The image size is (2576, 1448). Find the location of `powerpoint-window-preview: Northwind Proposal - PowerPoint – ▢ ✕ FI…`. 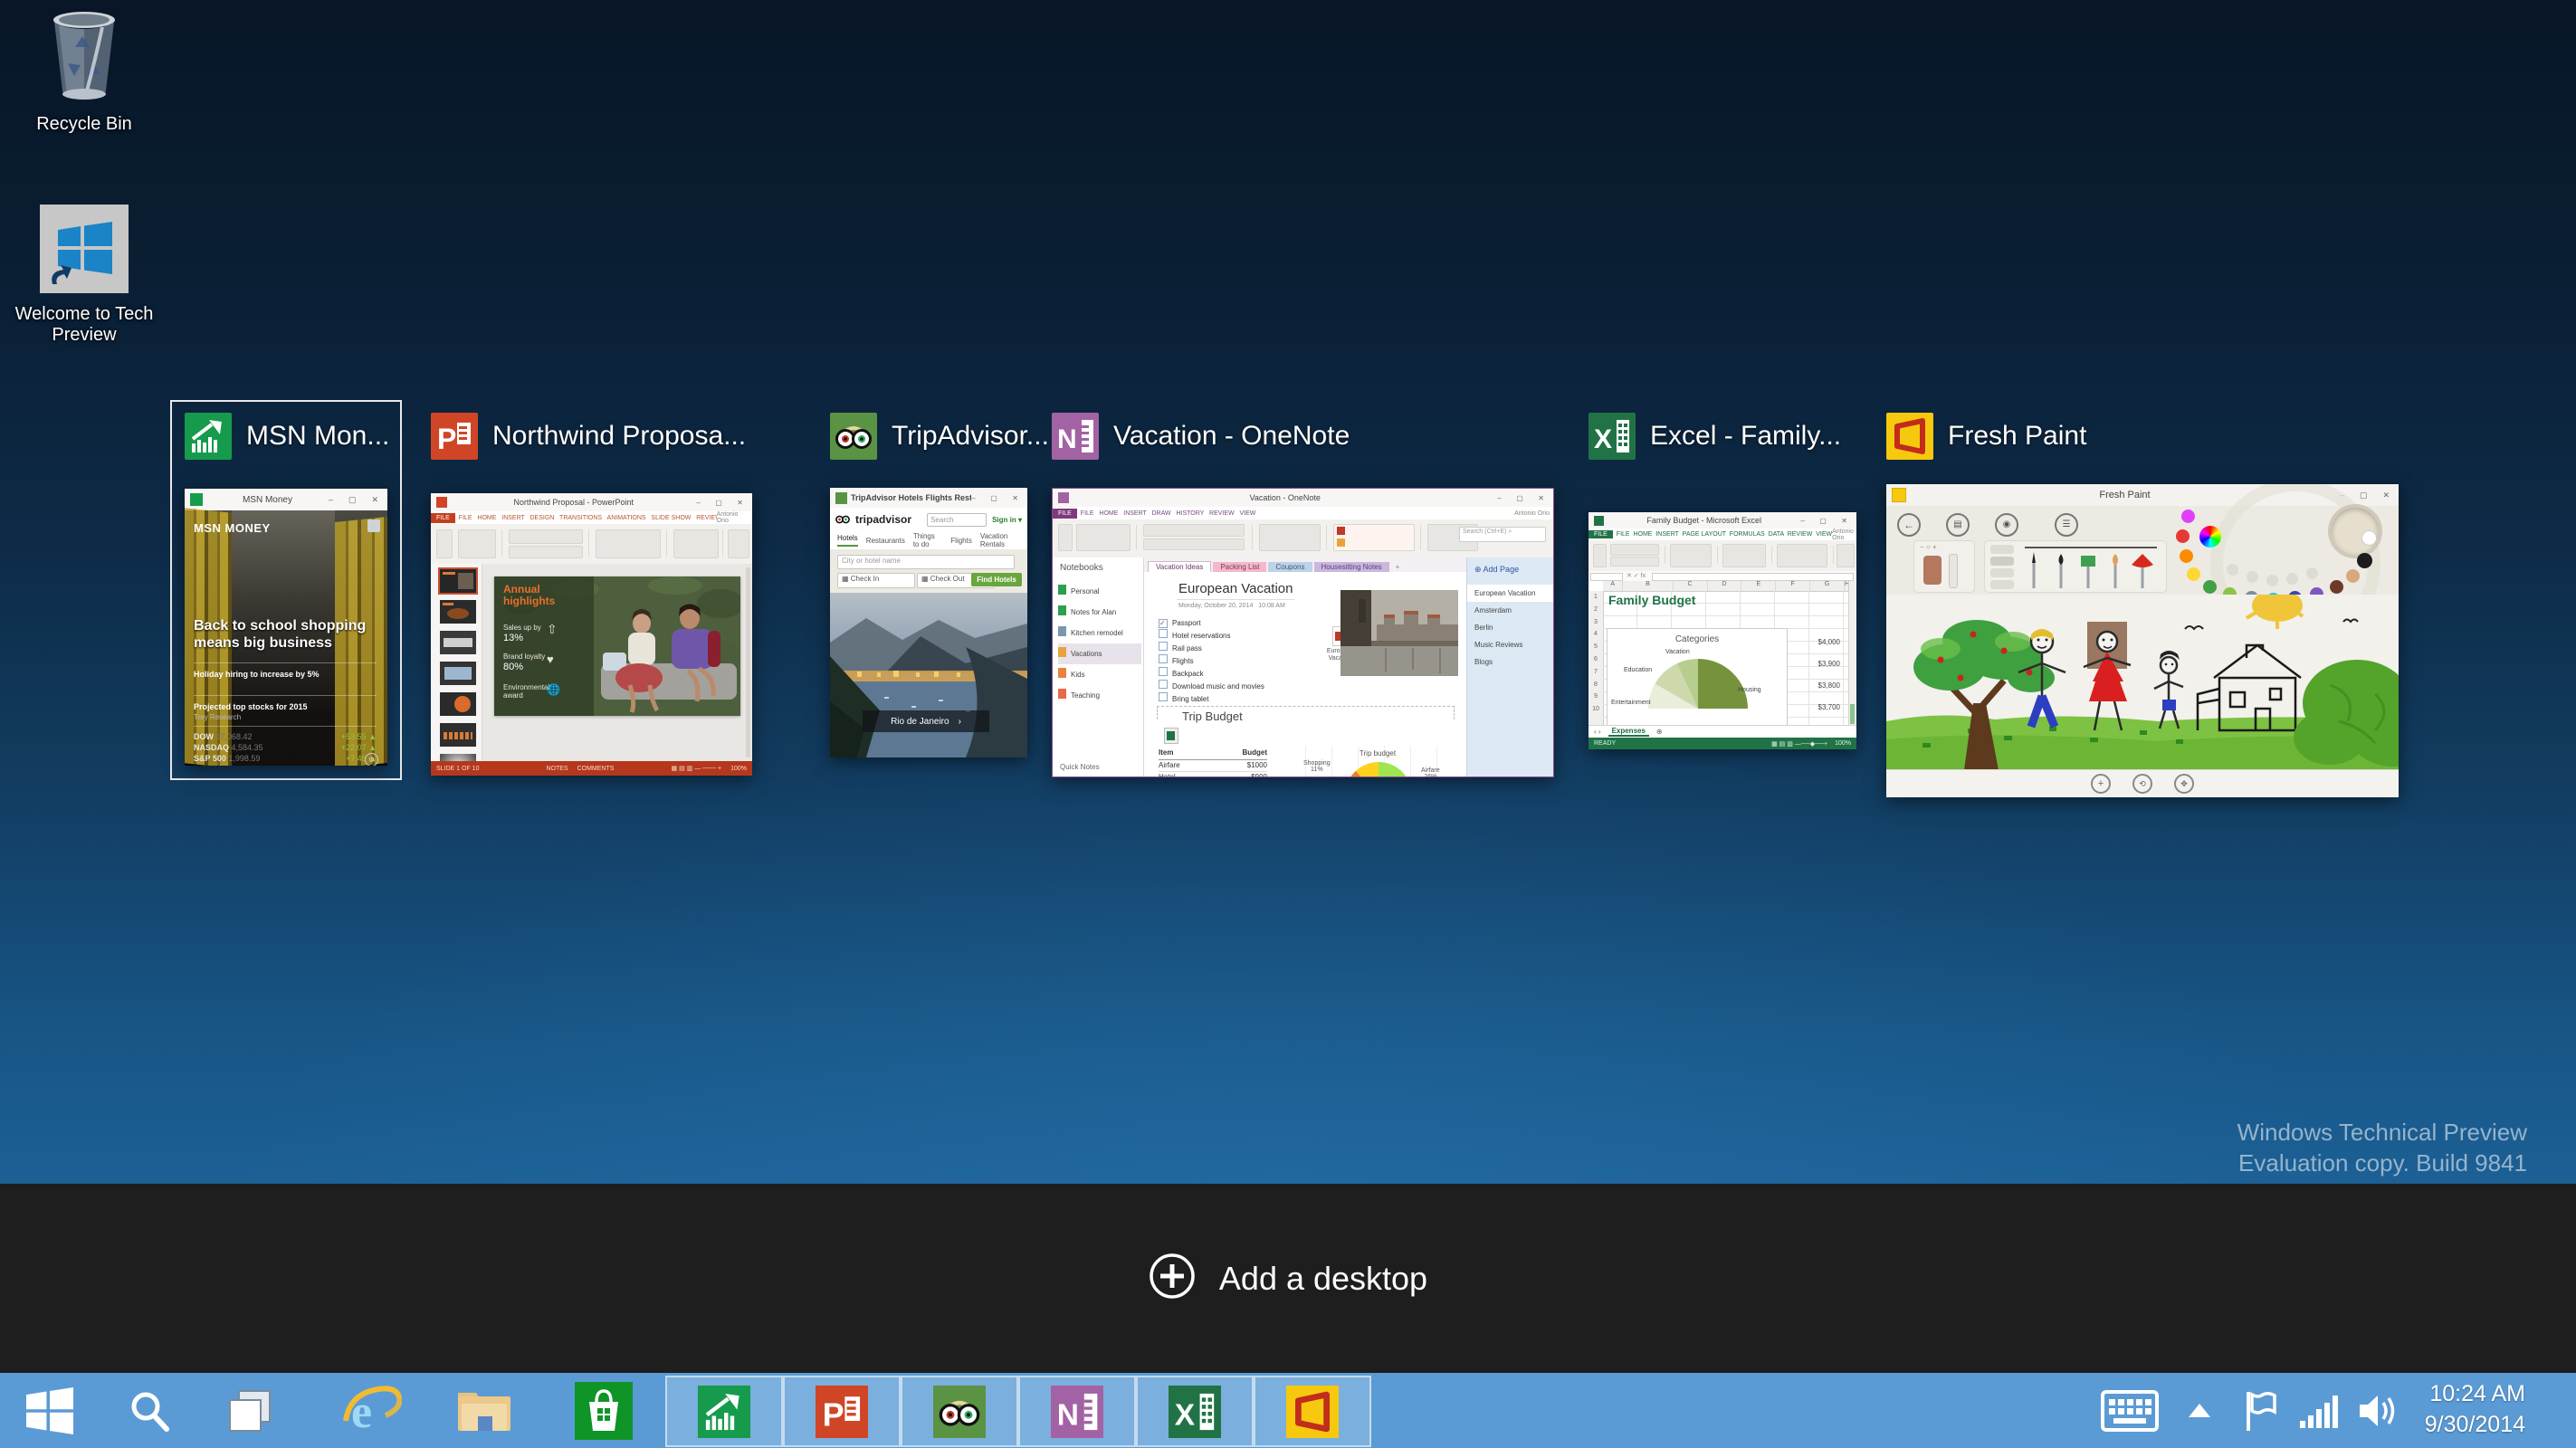

powerpoint-window-preview: Northwind Proposal - PowerPoint – ▢ ✕ FI… is located at coordinates (592, 634).